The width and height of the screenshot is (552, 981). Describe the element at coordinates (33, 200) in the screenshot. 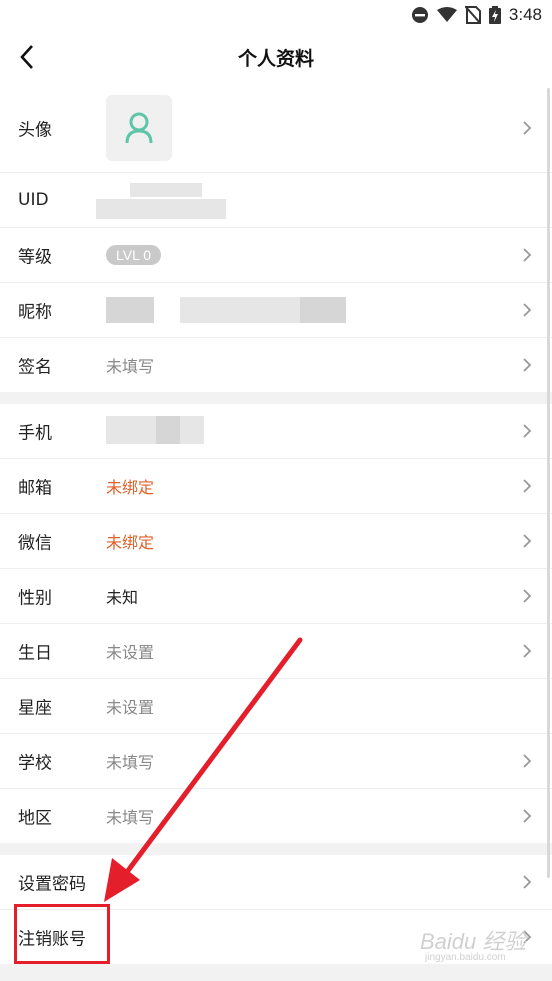

I see `row-label: UID` at that location.